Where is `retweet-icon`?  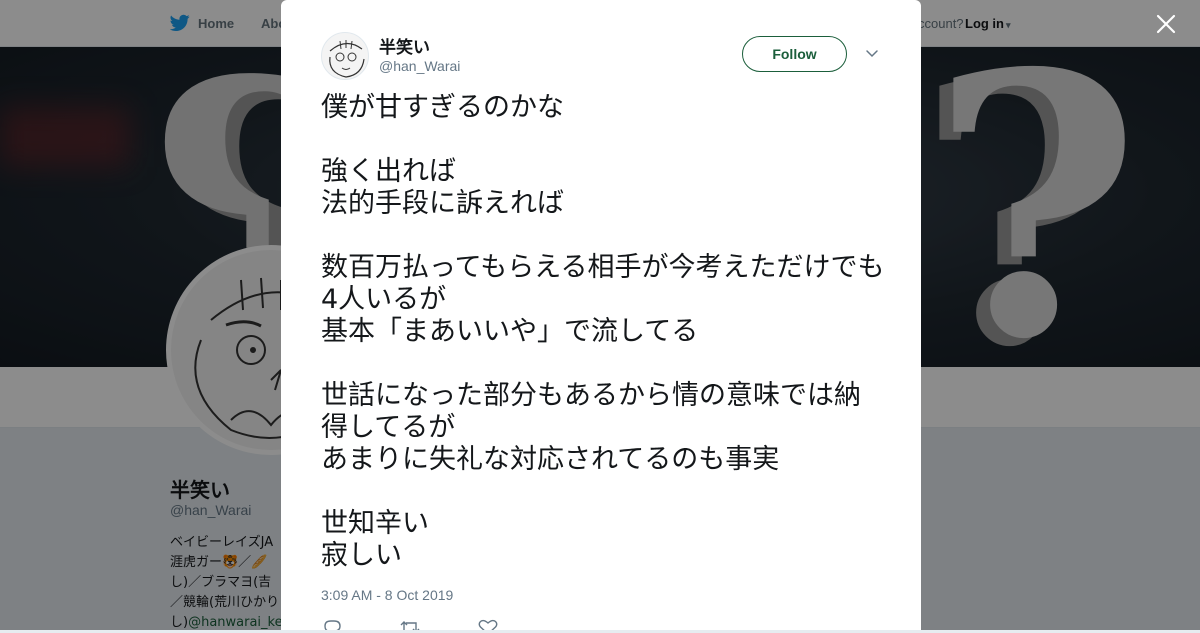
retweet-icon is located at coordinates (410, 624).